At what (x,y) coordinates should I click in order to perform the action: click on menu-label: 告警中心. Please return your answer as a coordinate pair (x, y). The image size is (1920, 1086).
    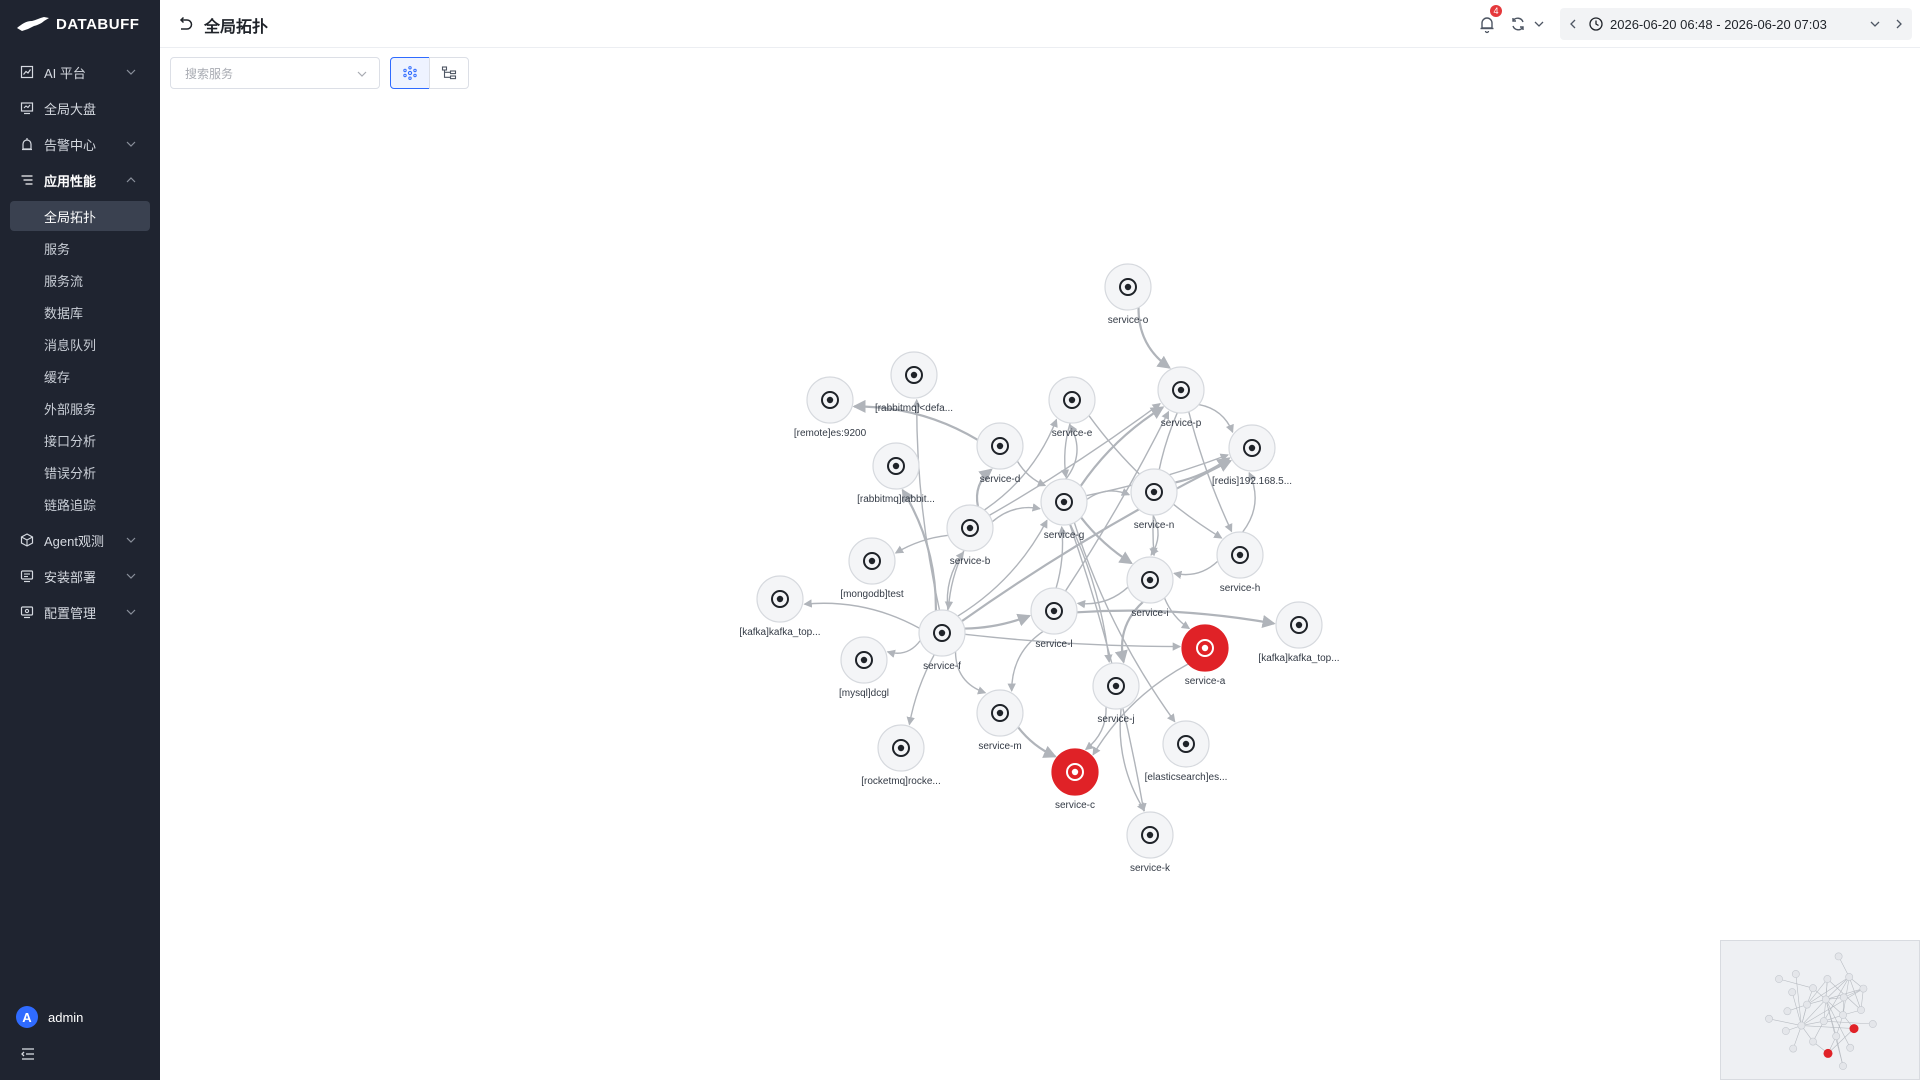
    Looking at the image, I should click on (70, 145).